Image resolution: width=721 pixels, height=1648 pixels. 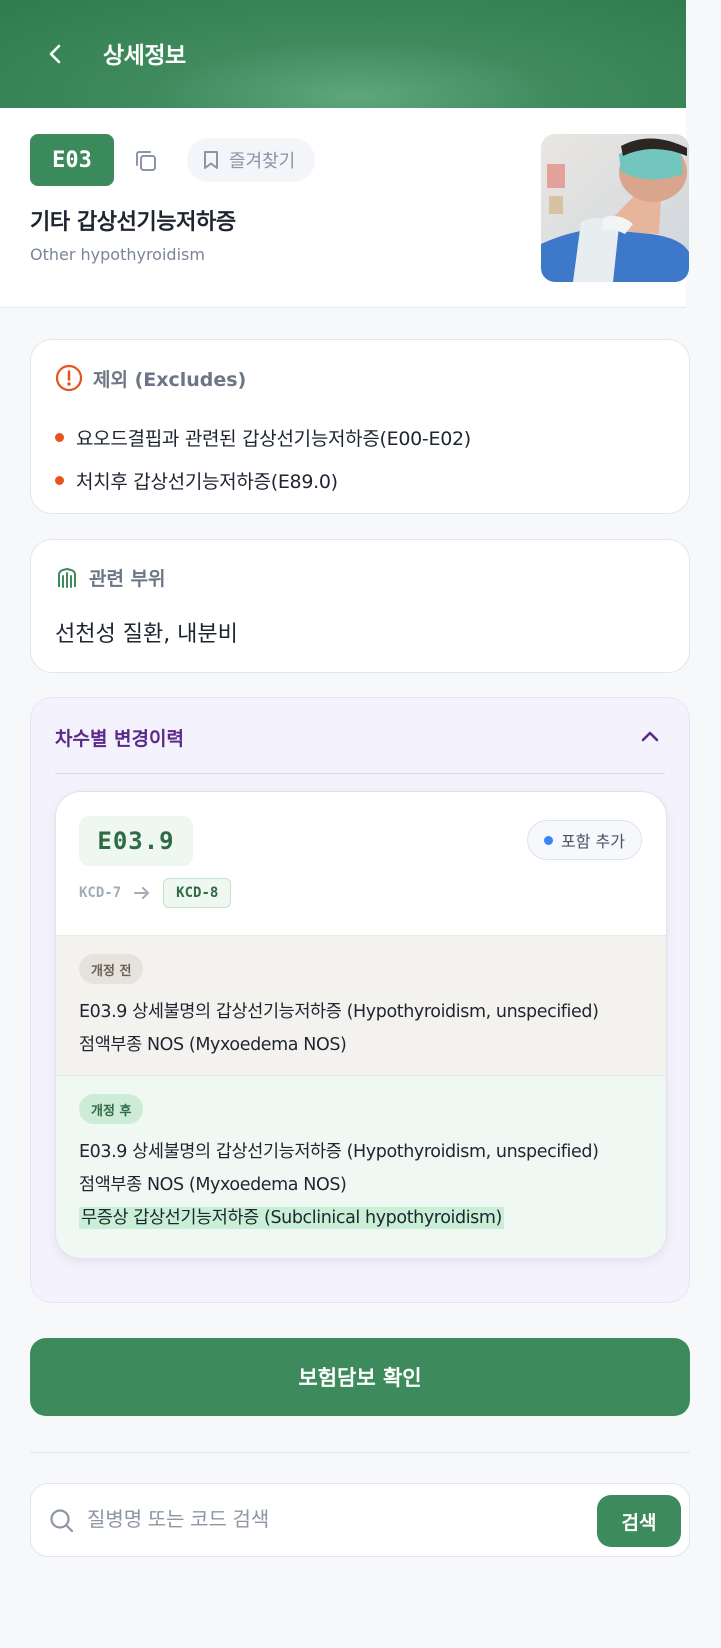 What do you see at coordinates (549, 840) in the screenshot?
I see `status-dot` at bounding box center [549, 840].